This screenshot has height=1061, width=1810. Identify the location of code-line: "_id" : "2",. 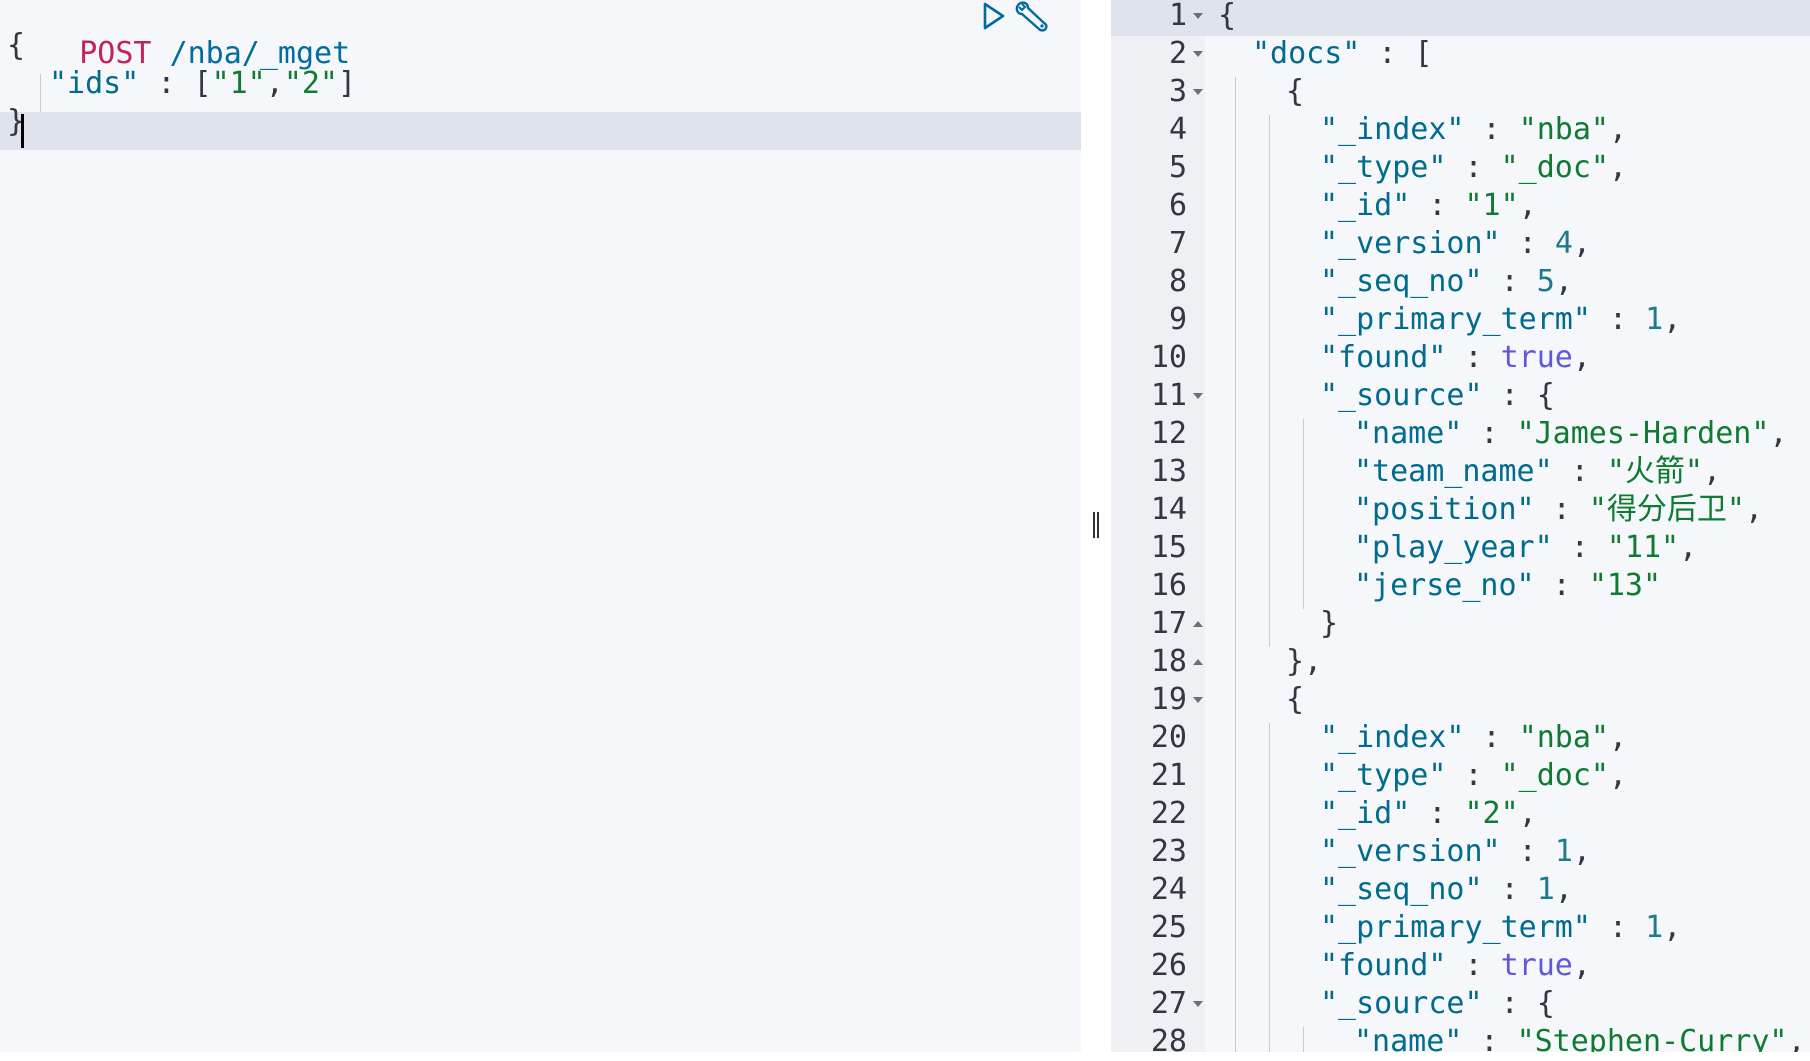
(1428, 814).